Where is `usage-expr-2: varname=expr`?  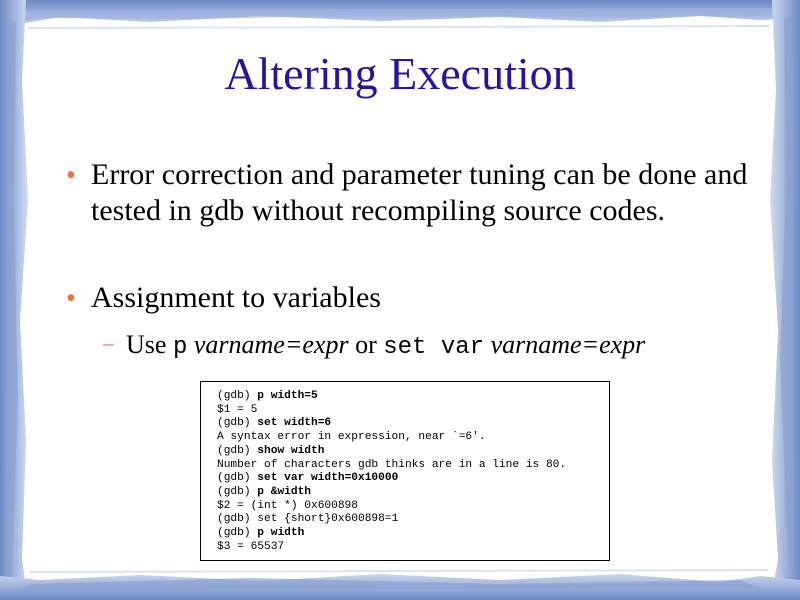 usage-expr-2: varname=expr is located at coordinates (568, 344).